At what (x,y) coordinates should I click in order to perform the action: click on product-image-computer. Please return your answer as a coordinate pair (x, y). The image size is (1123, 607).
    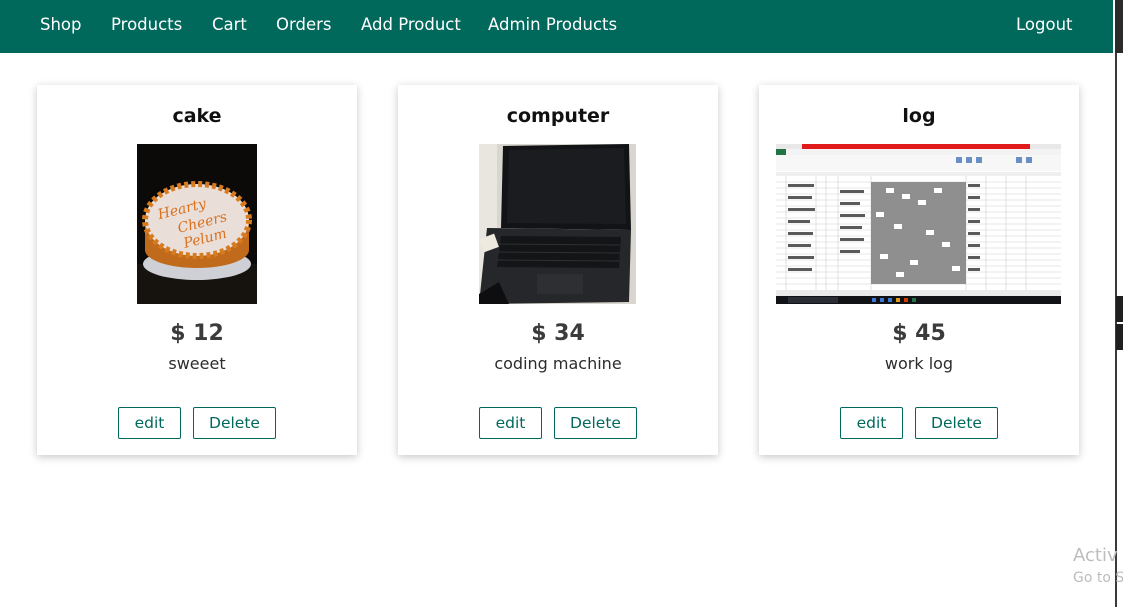
    Looking at the image, I should click on (557, 224).